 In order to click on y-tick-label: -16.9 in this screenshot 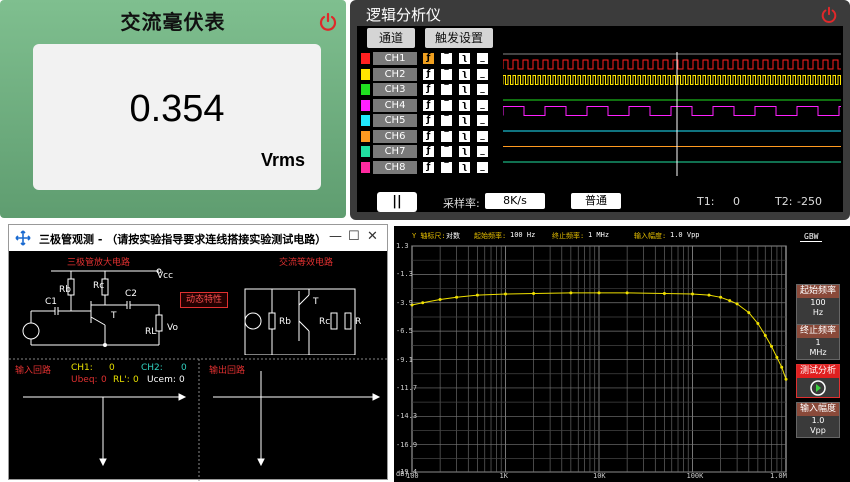, I will do `click(407, 444)`.